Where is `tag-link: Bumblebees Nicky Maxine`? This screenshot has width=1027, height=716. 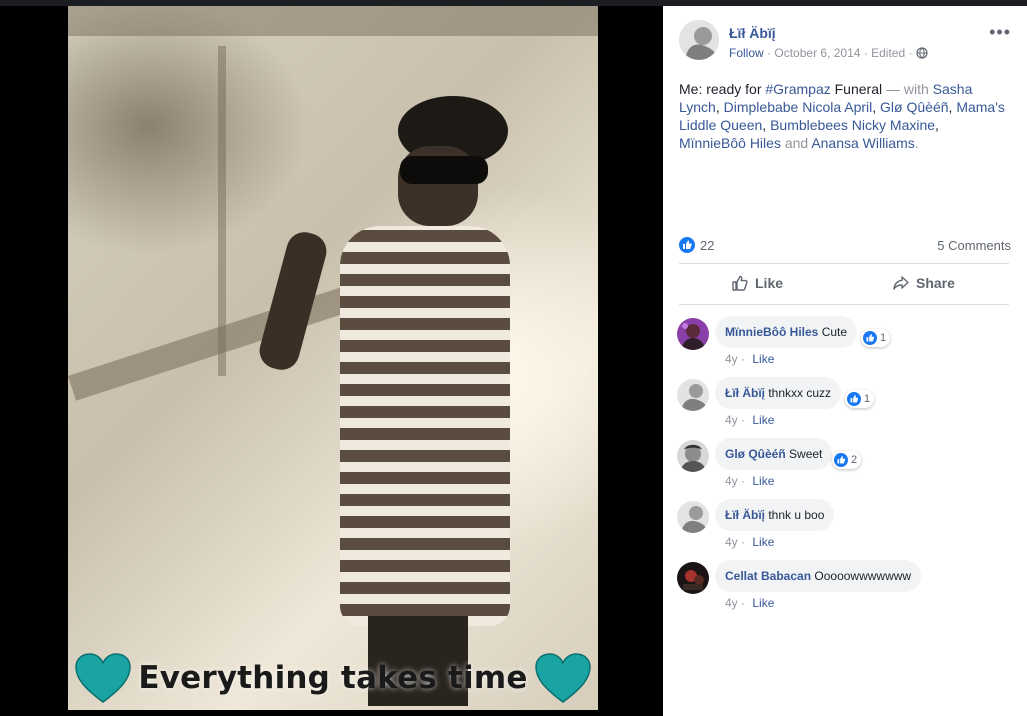 tag-link: Bumblebees Nicky Maxine is located at coordinates (852, 125).